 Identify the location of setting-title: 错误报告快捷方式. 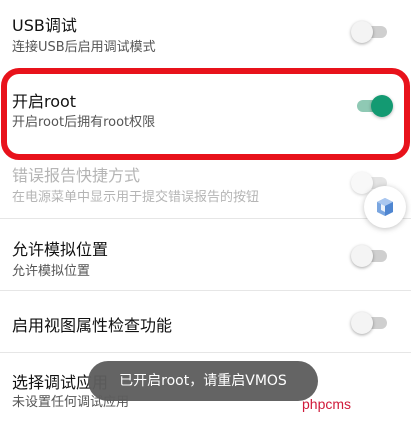
(76, 175).